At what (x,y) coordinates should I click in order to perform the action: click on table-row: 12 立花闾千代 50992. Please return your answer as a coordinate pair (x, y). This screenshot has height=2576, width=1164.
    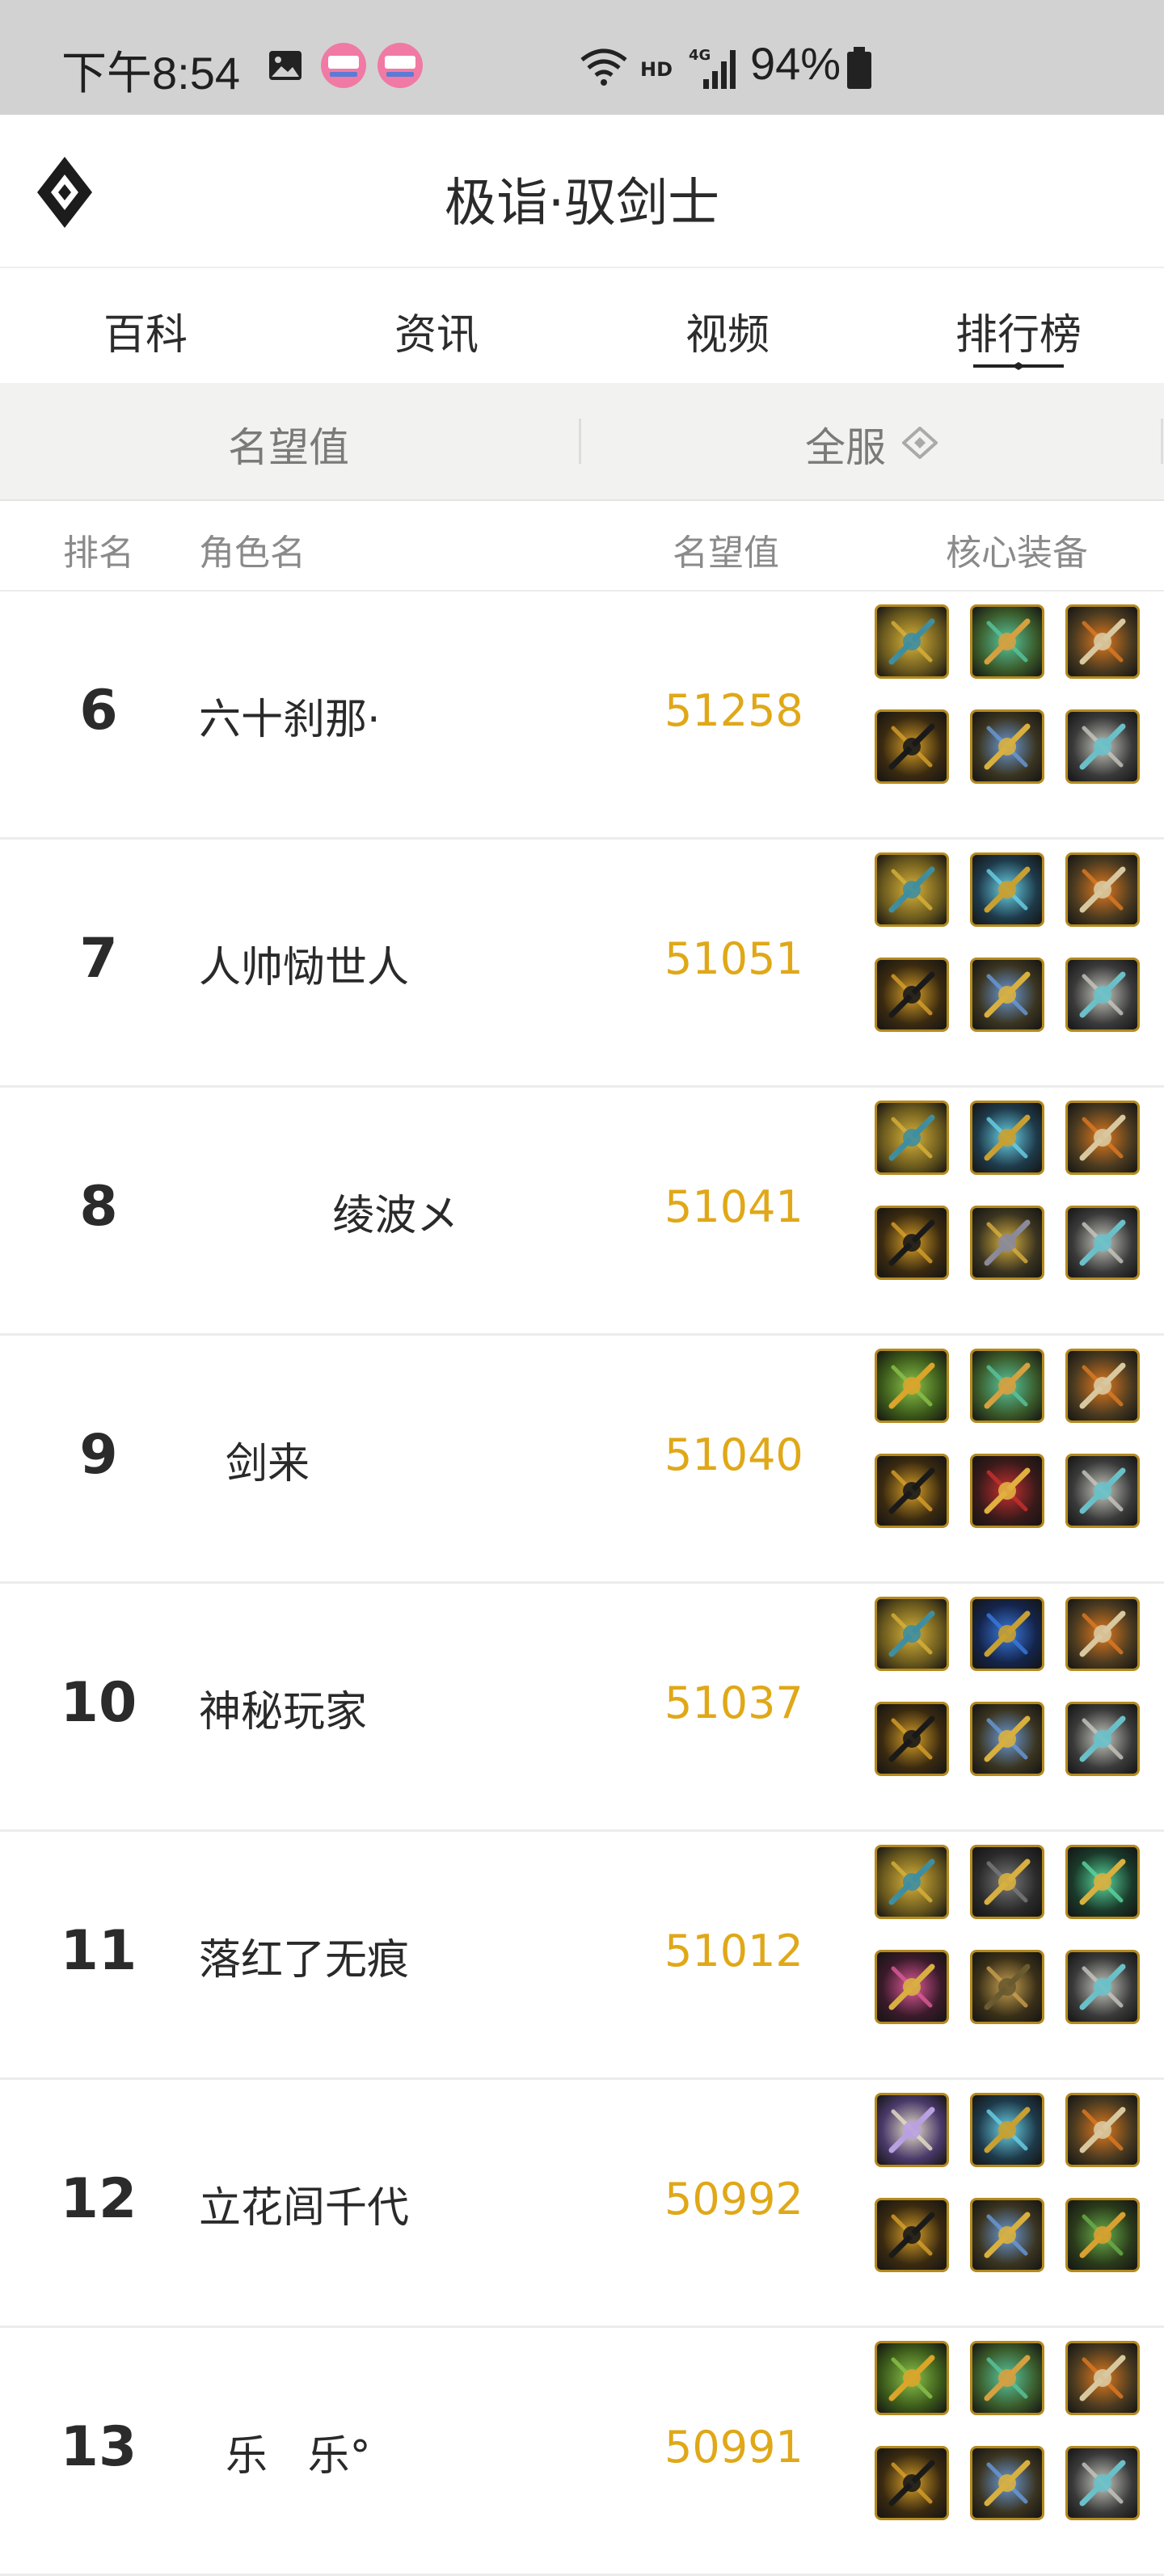
    Looking at the image, I should click on (582, 2204).